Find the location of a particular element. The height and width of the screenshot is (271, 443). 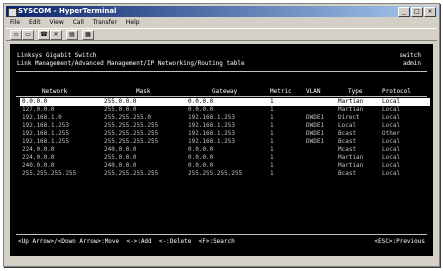

menu-call: Call is located at coordinates (78, 22).